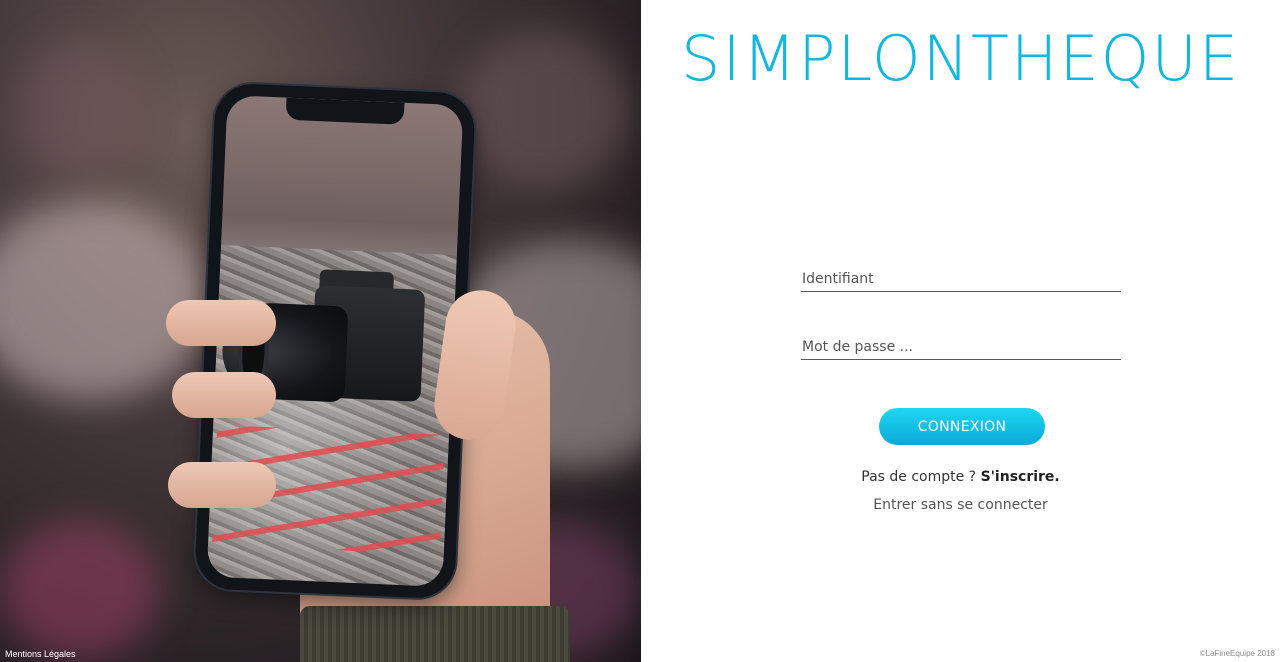 Image resolution: width=1280 pixels, height=662 pixels. What do you see at coordinates (960, 58) in the screenshot?
I see `brand-title: SIMPLONTHEQUE` at bounding box center [960, 58].